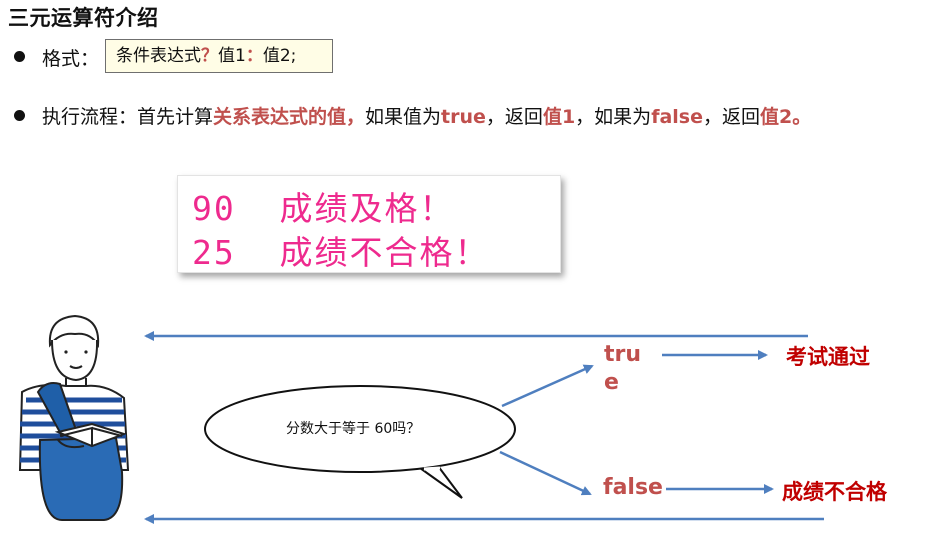  I want to click on false-branch-arrow, so click(545, 473).